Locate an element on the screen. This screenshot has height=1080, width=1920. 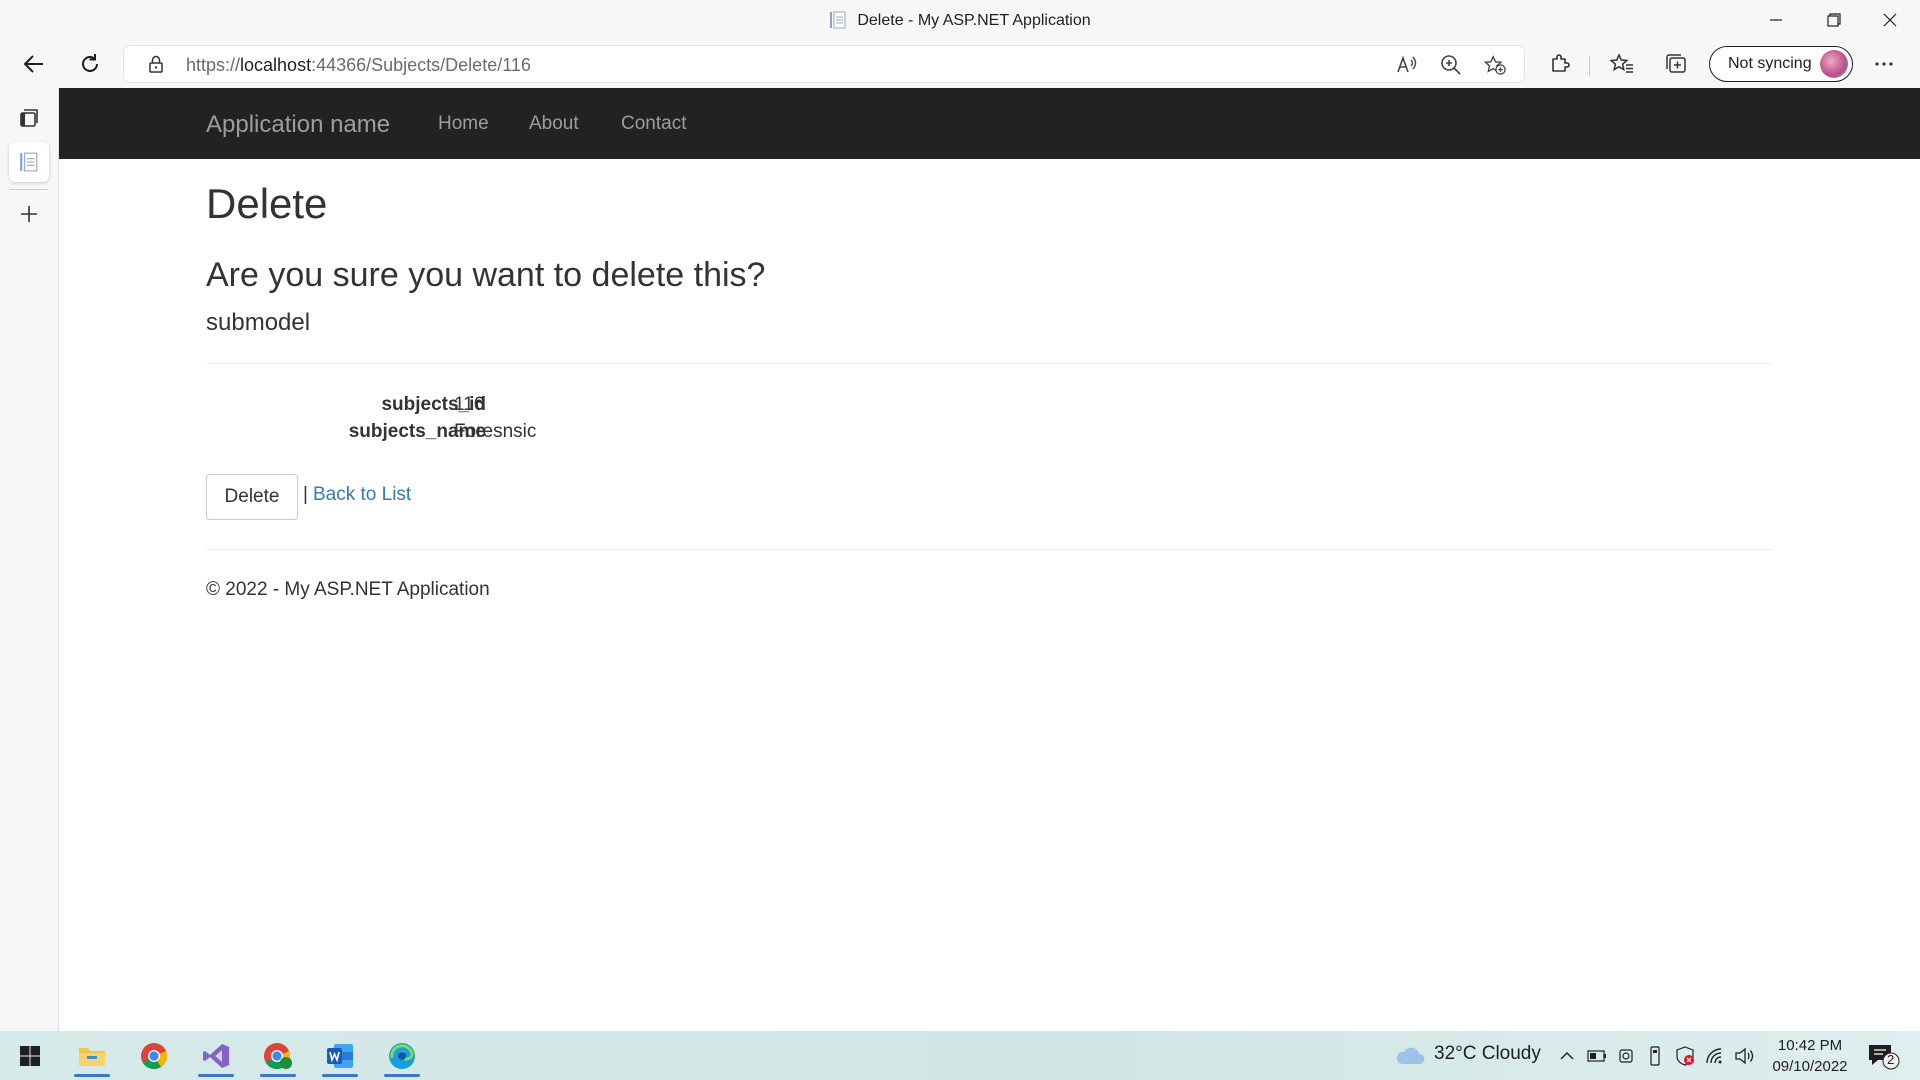
restore-icon is located at coordinates (1834, 20).